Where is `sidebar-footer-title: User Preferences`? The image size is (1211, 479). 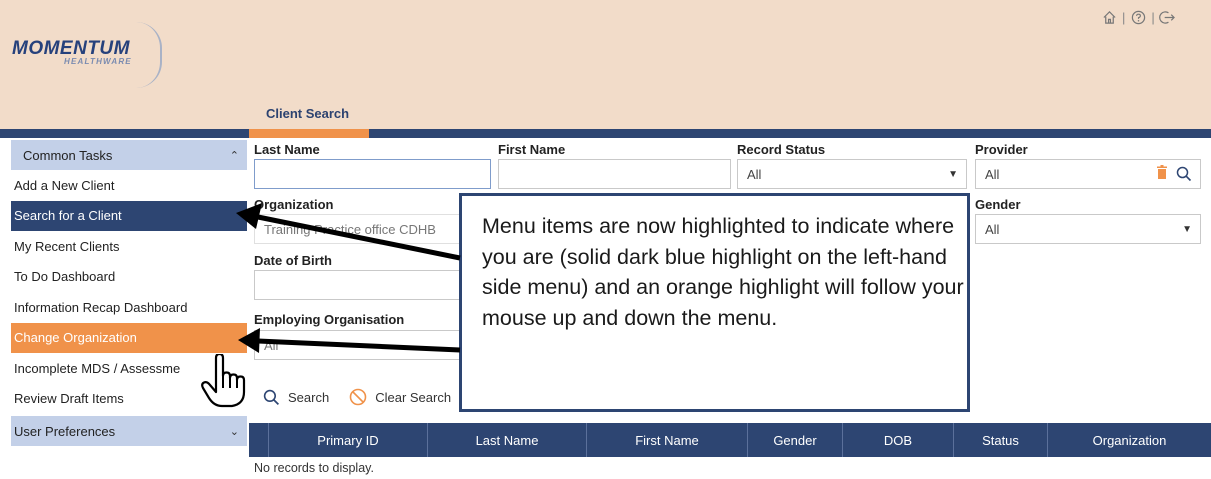
sidebar-footer-title: User Preferences is located at coordinates (65, 431).